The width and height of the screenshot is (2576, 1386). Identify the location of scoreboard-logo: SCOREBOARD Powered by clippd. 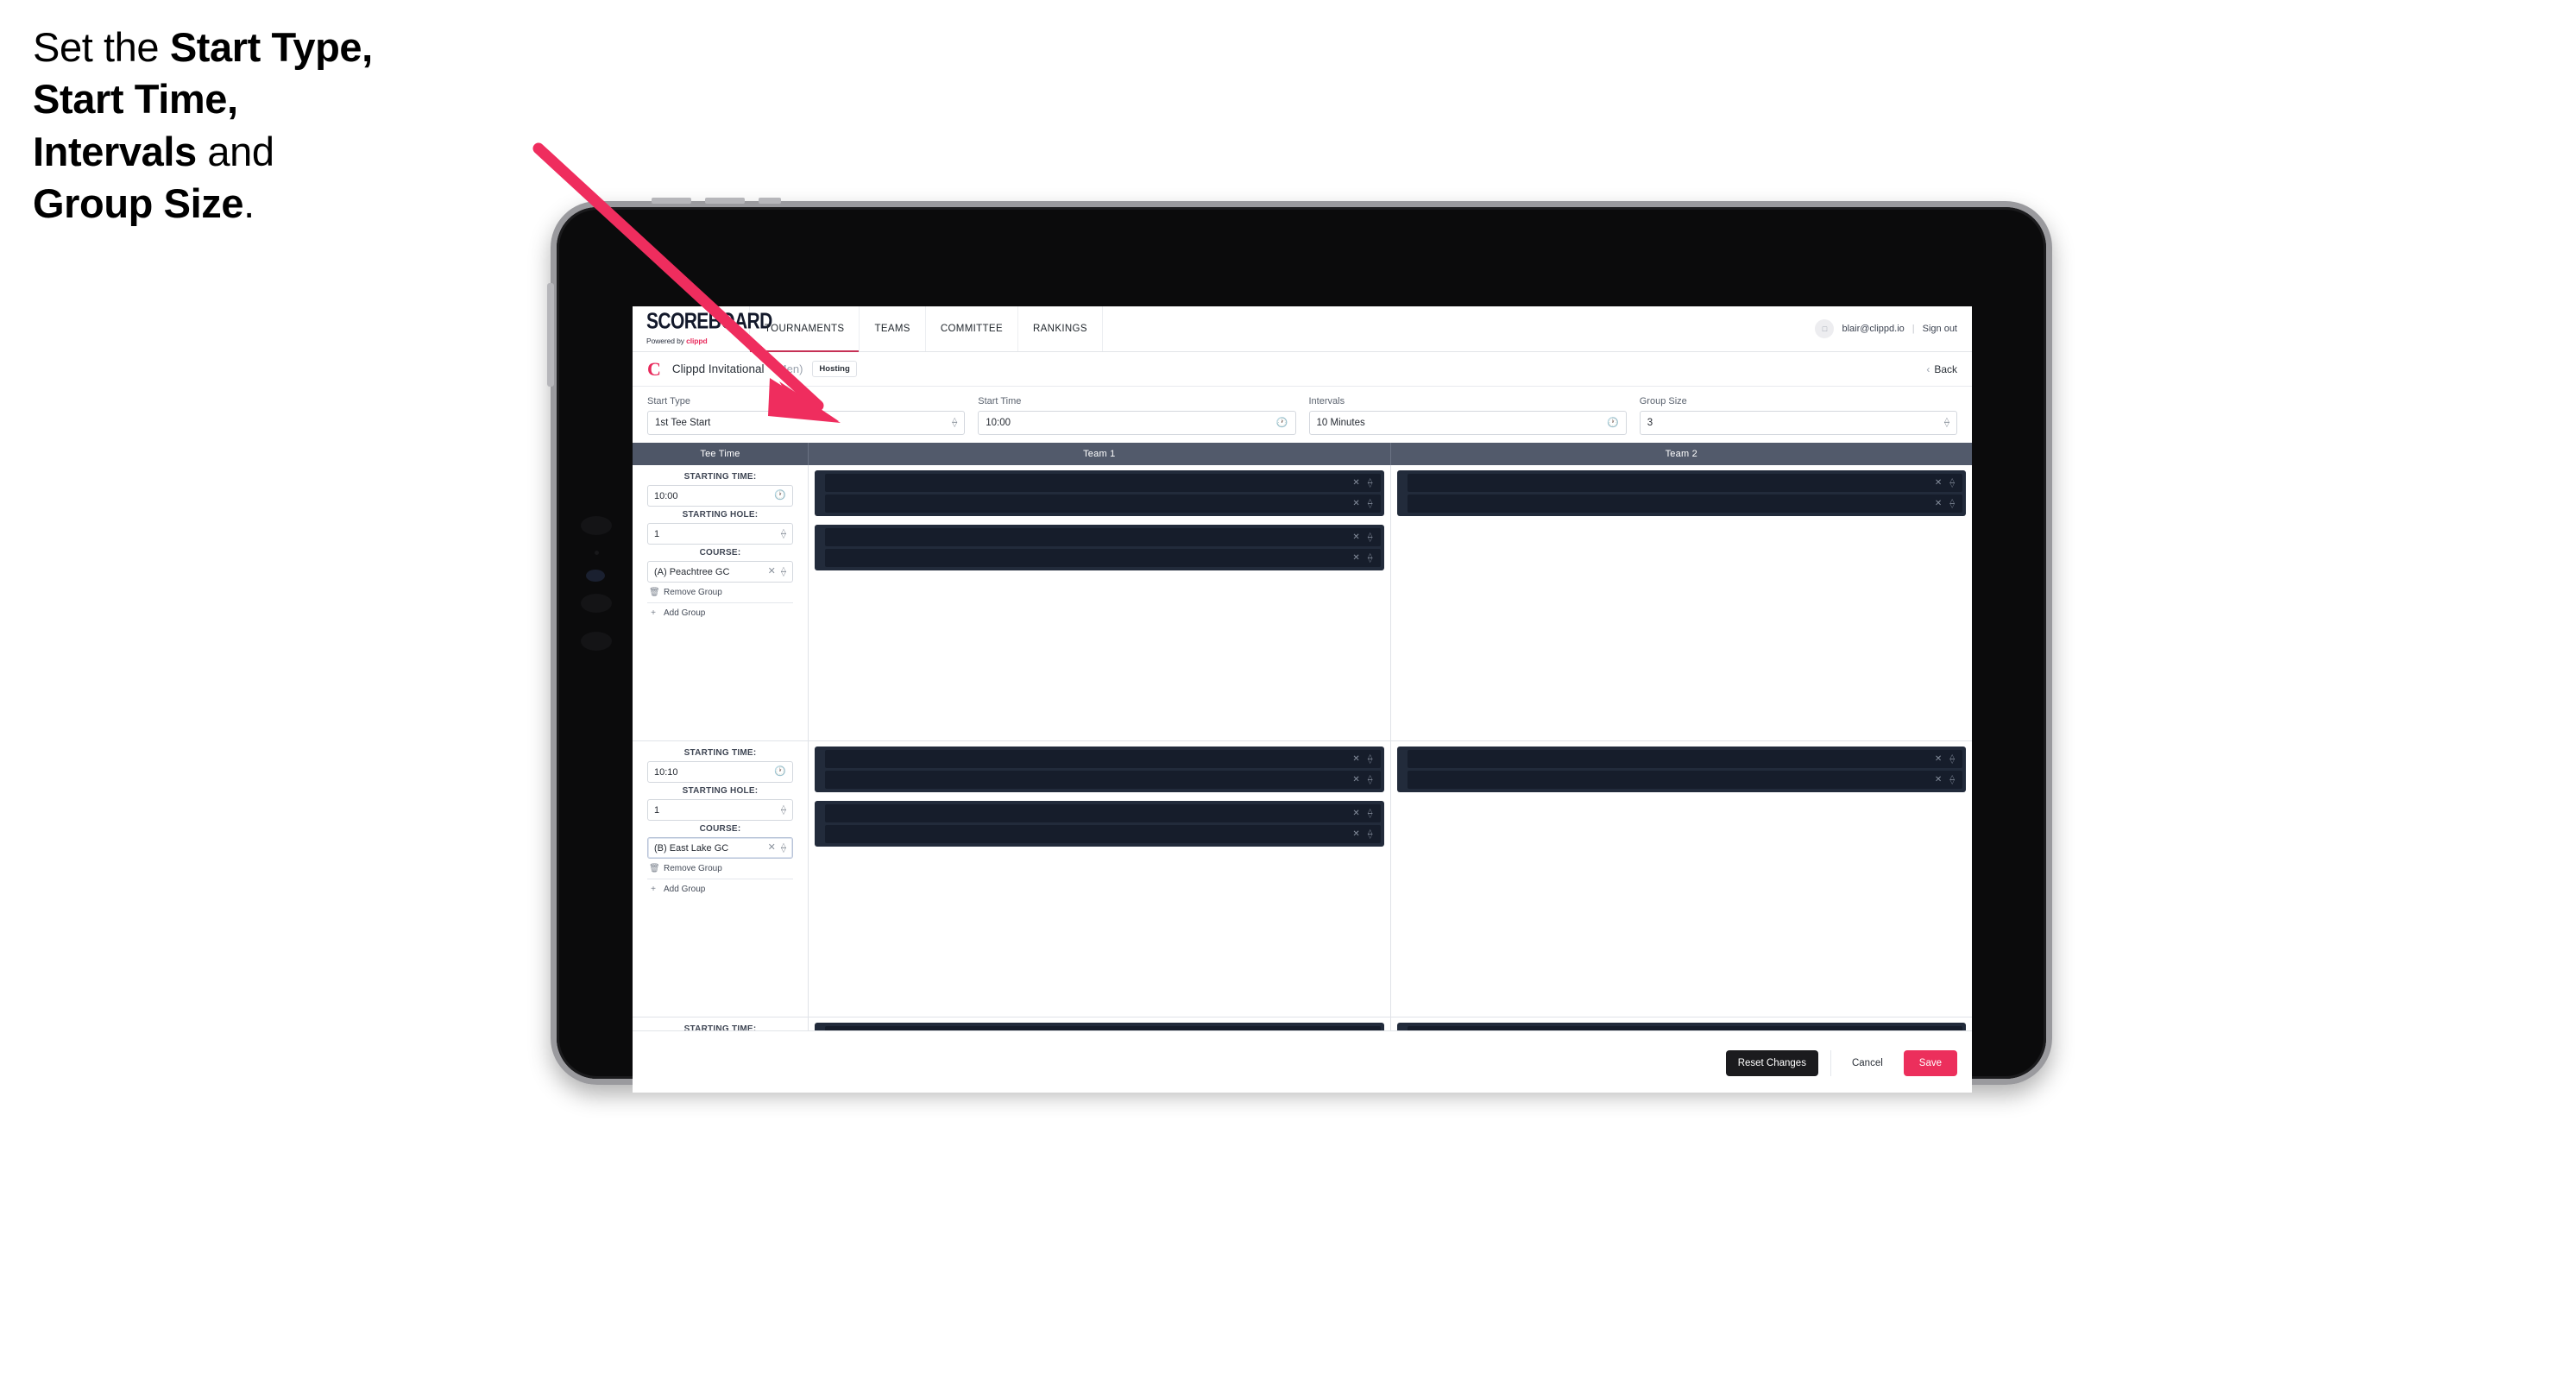
(702, 328).